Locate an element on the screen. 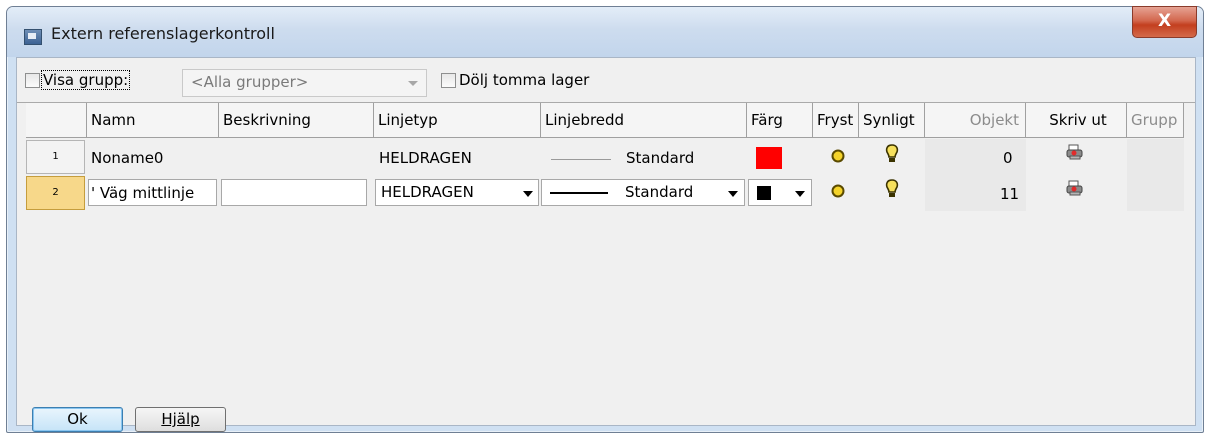 Image resolution: width=1208 pixels, height=437 pixels. layer-object-count: 0 is located at coordinates (1008, 158).